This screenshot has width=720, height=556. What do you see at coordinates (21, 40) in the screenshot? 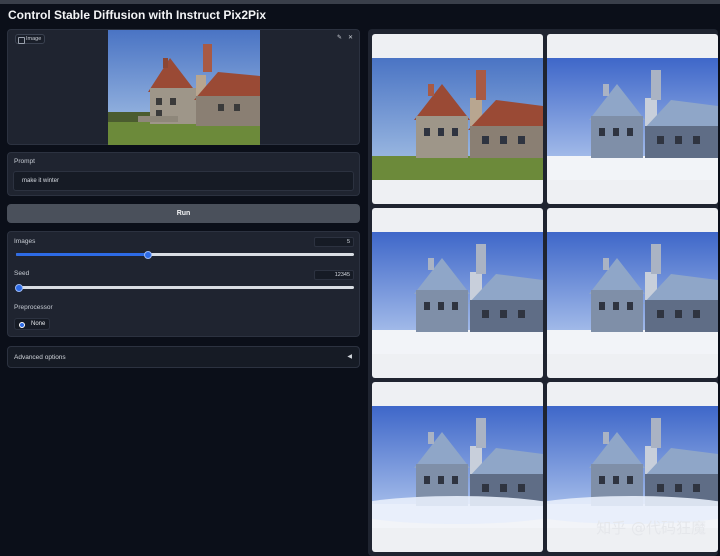
I see `image-icon` at bounding box center [21, 40].